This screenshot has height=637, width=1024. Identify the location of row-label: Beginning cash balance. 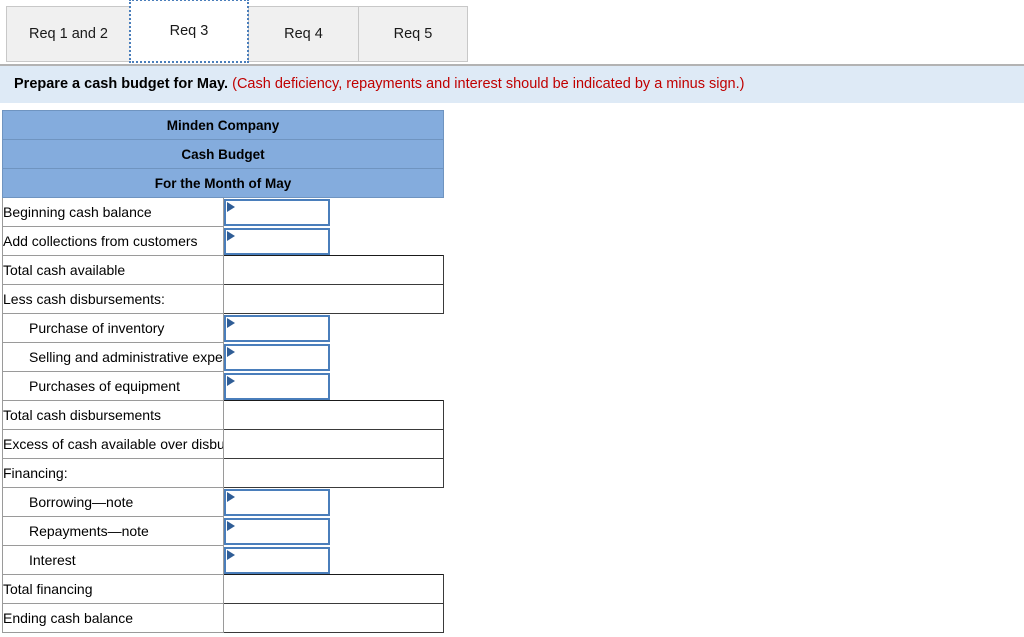
(113, 212).